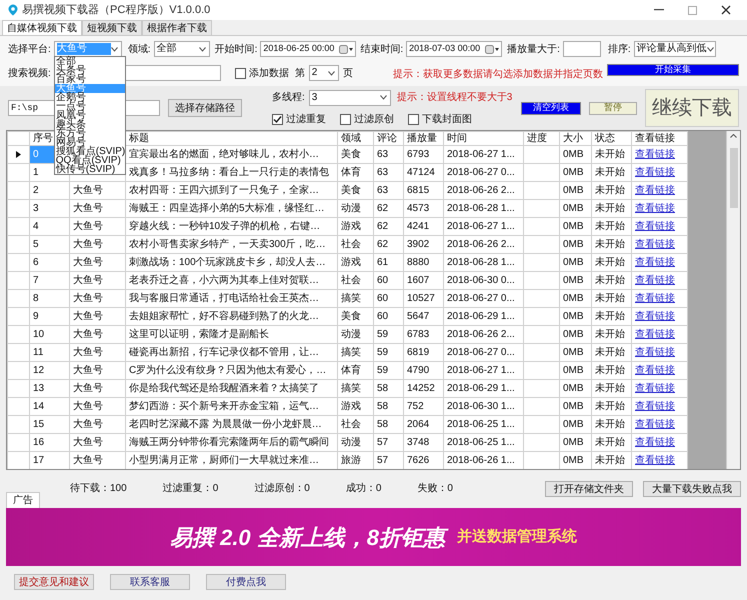  What do you see at coordinates (424, 407) in the screenshot?
I see `table-cell: 752` at bounding box center [424, 407].